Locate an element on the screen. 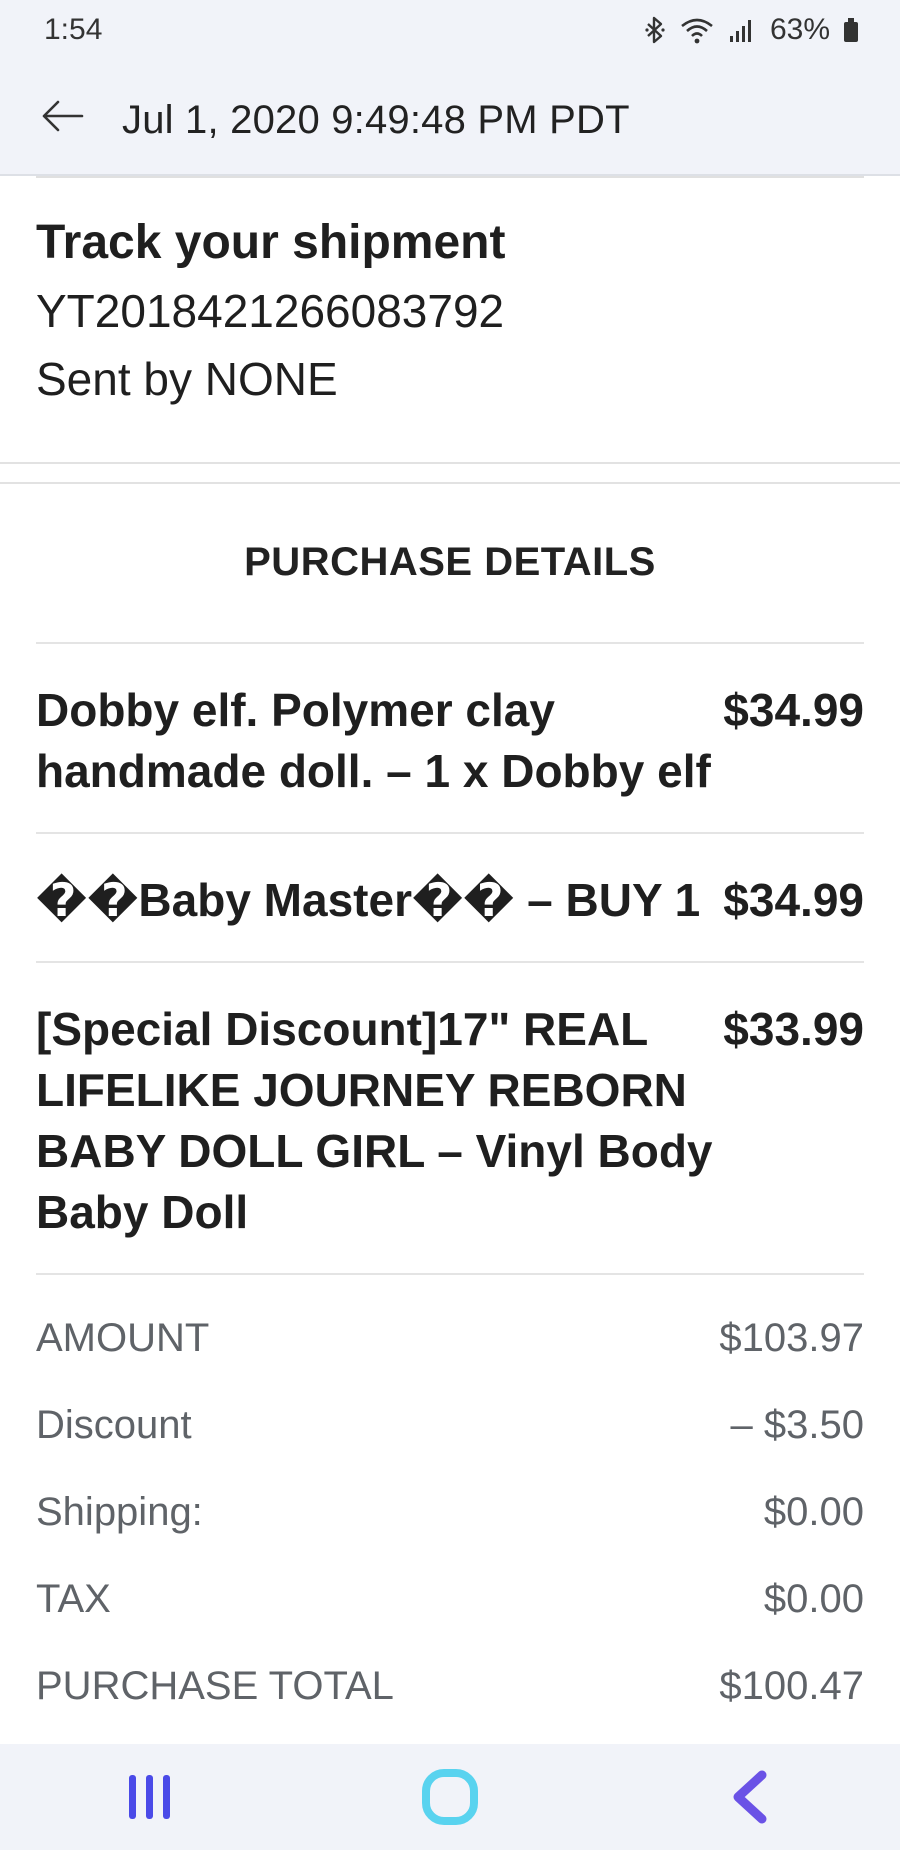 This screenshot has width=900, height=1850. page-title: Jul 1, 2020 9:49:48 PM PDT is located at coordinates (376, 120).